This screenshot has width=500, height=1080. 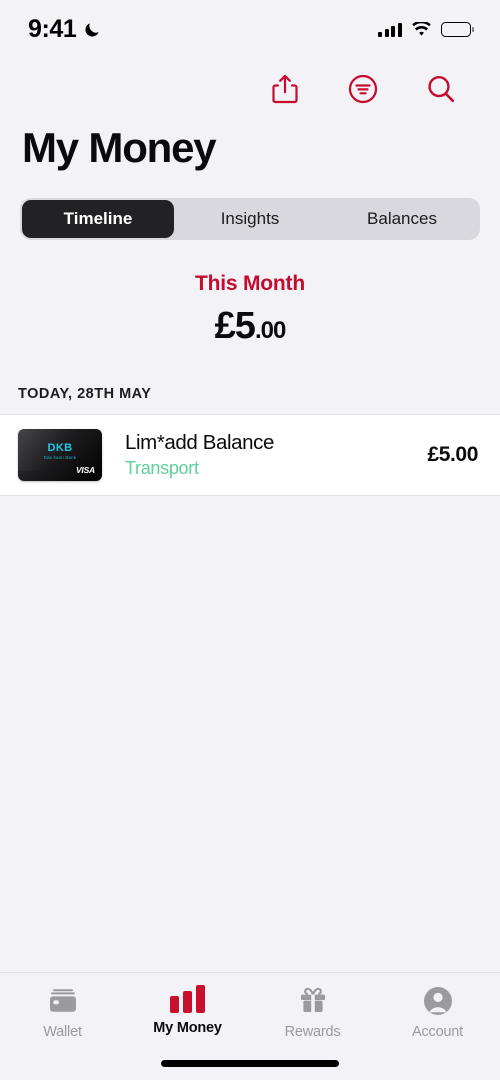 What do you see at coordinates (250, 283) in the screenshot?
I see `summary-period-label: This Month` at bounding box center [250, 283].